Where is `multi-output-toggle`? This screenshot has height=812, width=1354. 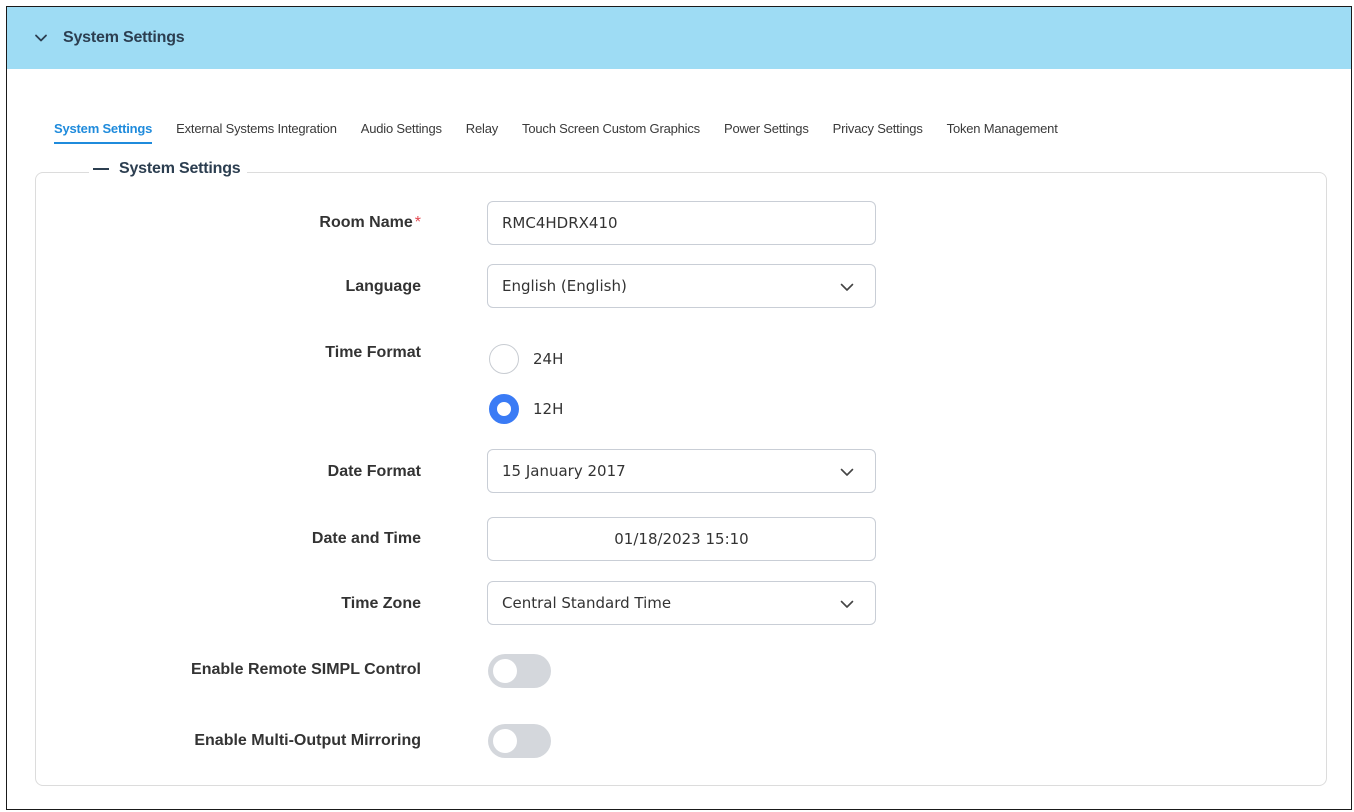
multi-output-toggle is located at coordinates (519, 741).